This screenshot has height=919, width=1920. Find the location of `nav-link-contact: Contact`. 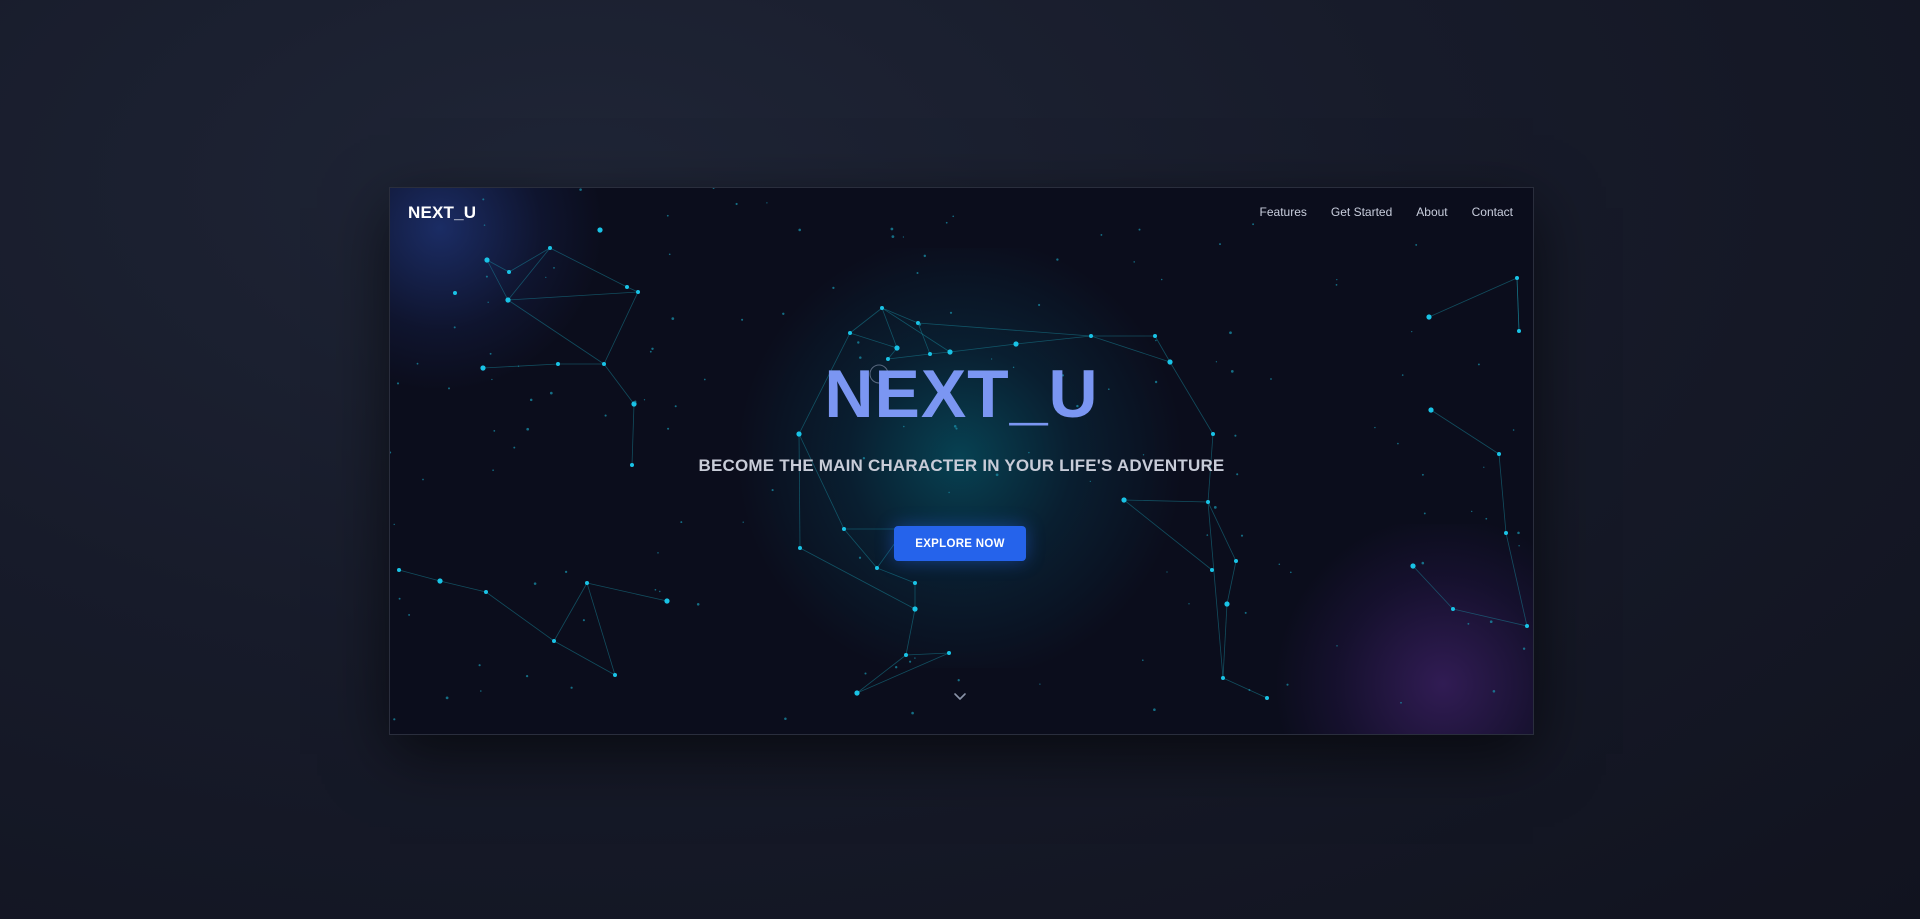

nav-link-contact: Contact is located at coordinates (1492, 212).